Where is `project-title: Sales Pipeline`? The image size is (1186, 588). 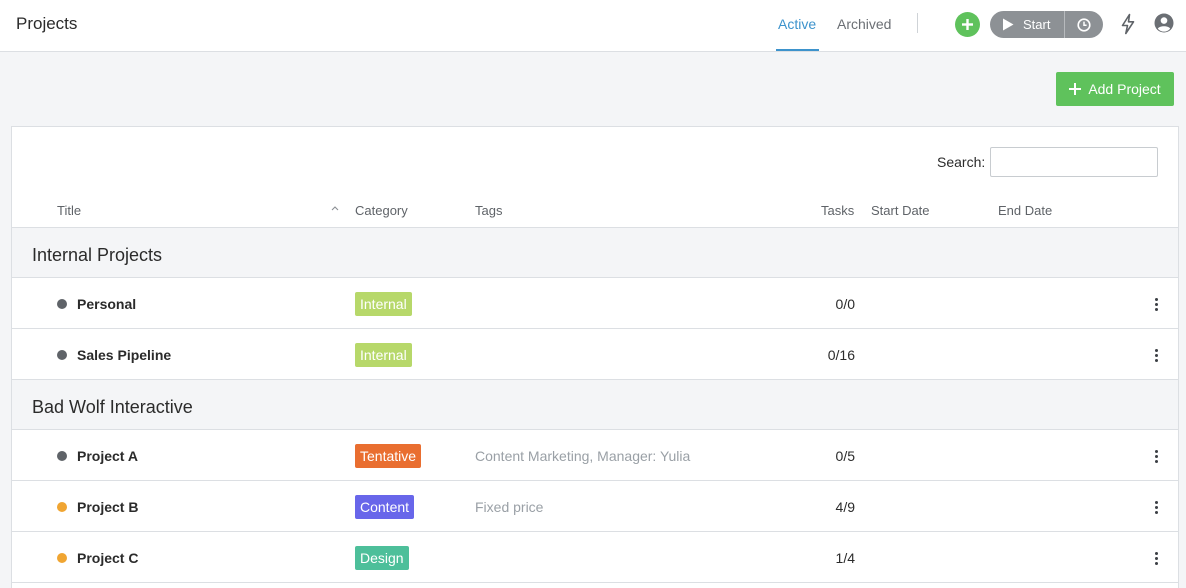
project-title: Sales Pipeline is located at coordinates (124, 355).